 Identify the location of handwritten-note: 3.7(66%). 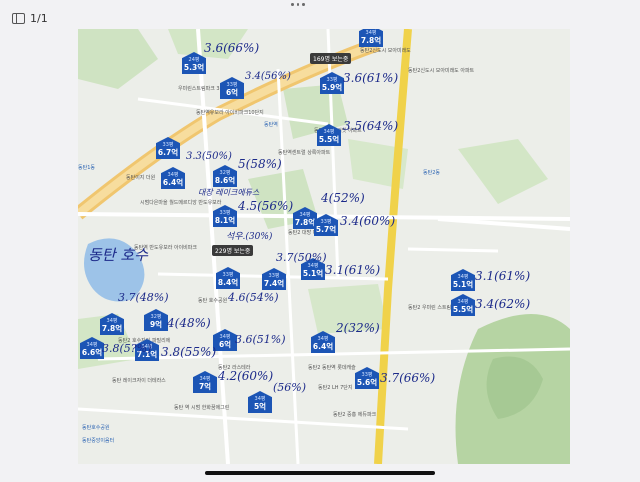
(408, 378).